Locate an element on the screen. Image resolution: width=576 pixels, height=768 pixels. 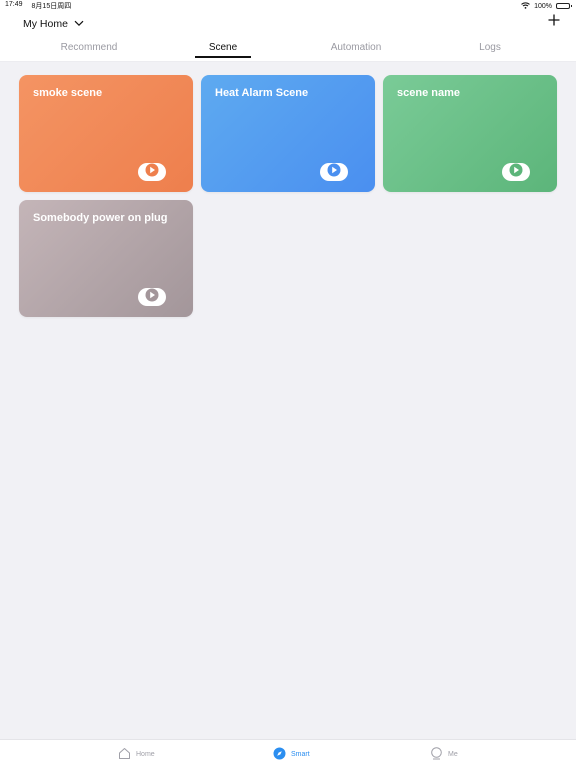
header: My Home Recommend Scene Automation Logs is located at coordinates (288, 37).